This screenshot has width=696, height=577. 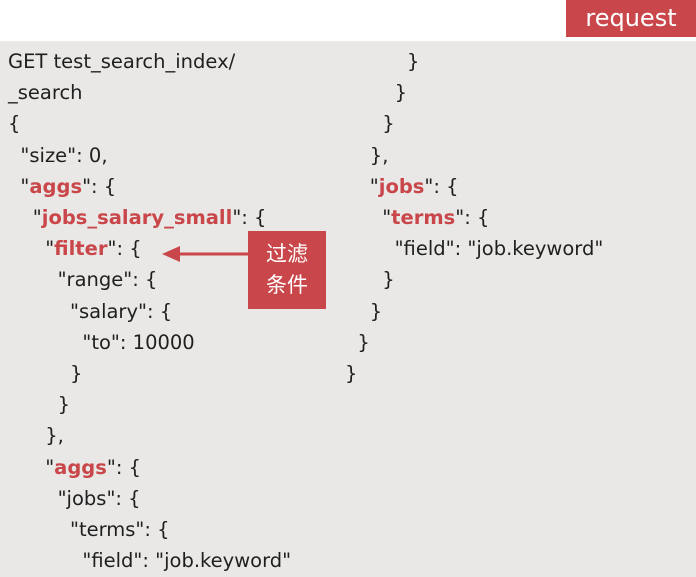 I want to click on code-line: "range": {, so click(x=83, y=279).